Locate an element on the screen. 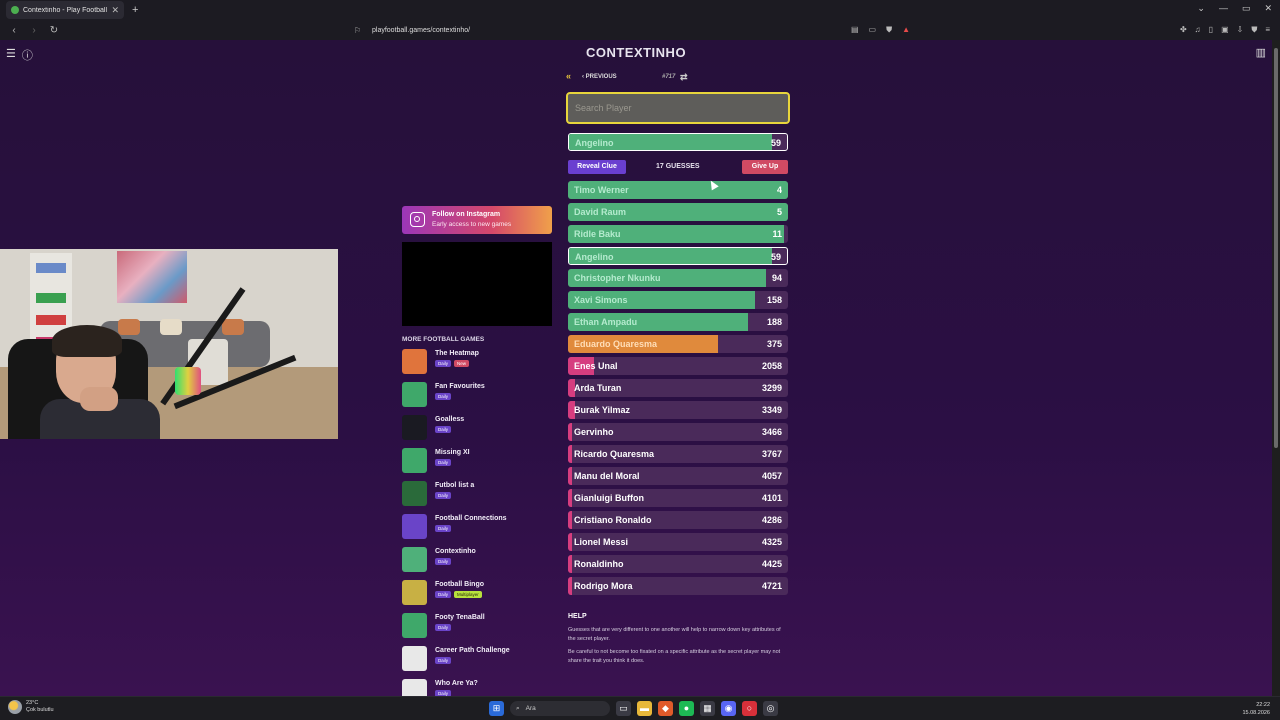 Image resolution: width=1280 pixels, height=720 pixels. windows-start-icon: ⊞ is located at coordinates (496, 708).